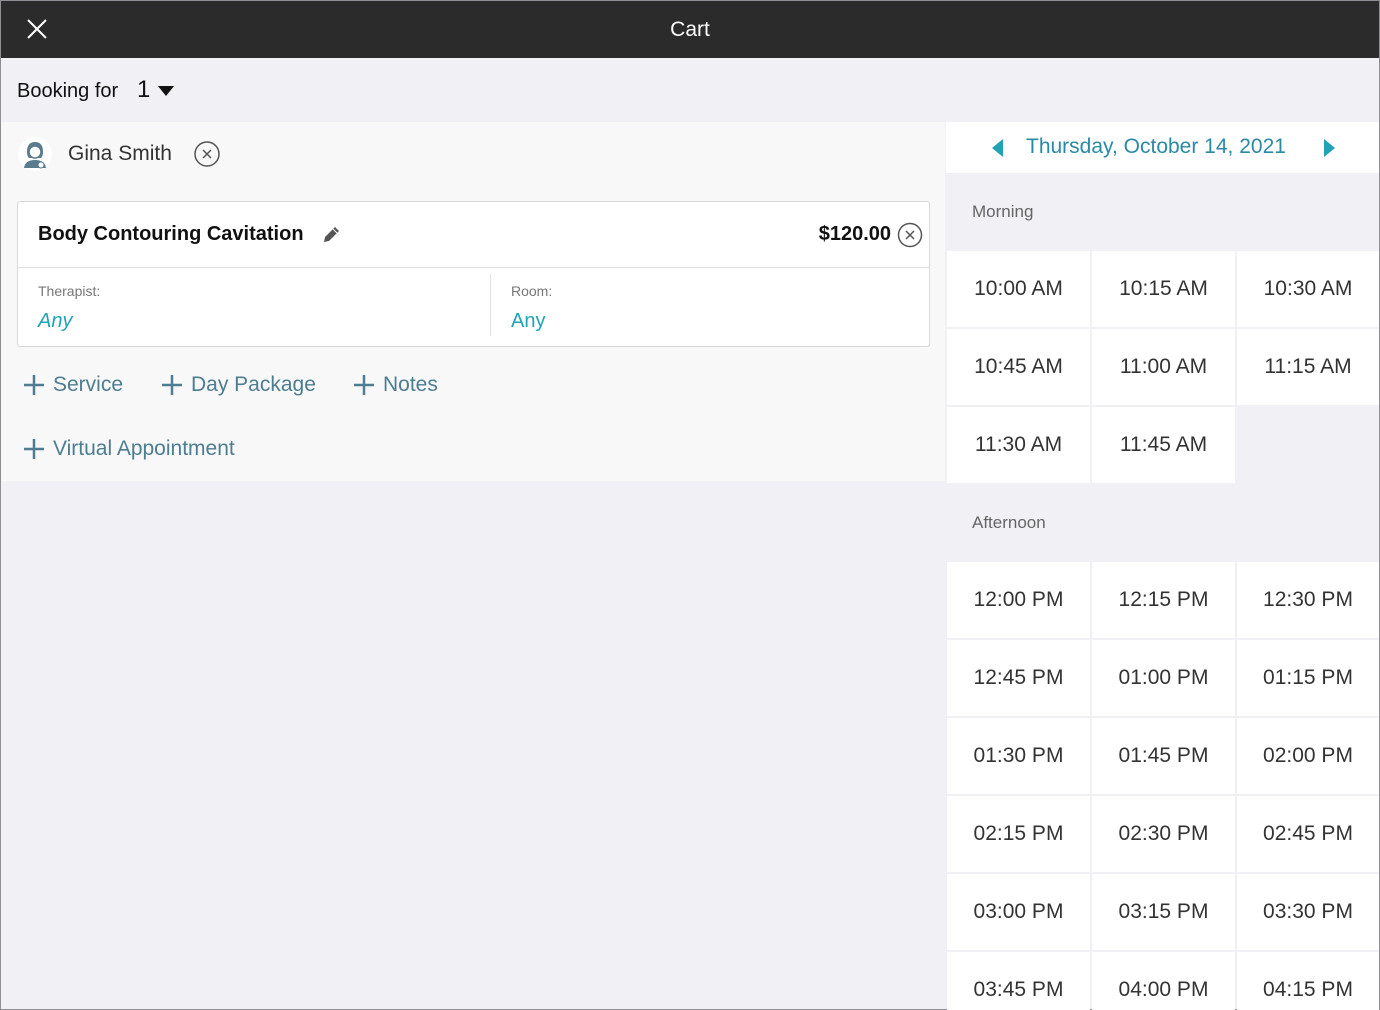 The image size is (1380, 1010). I want to click on card-column-divider, so click(490, 305).